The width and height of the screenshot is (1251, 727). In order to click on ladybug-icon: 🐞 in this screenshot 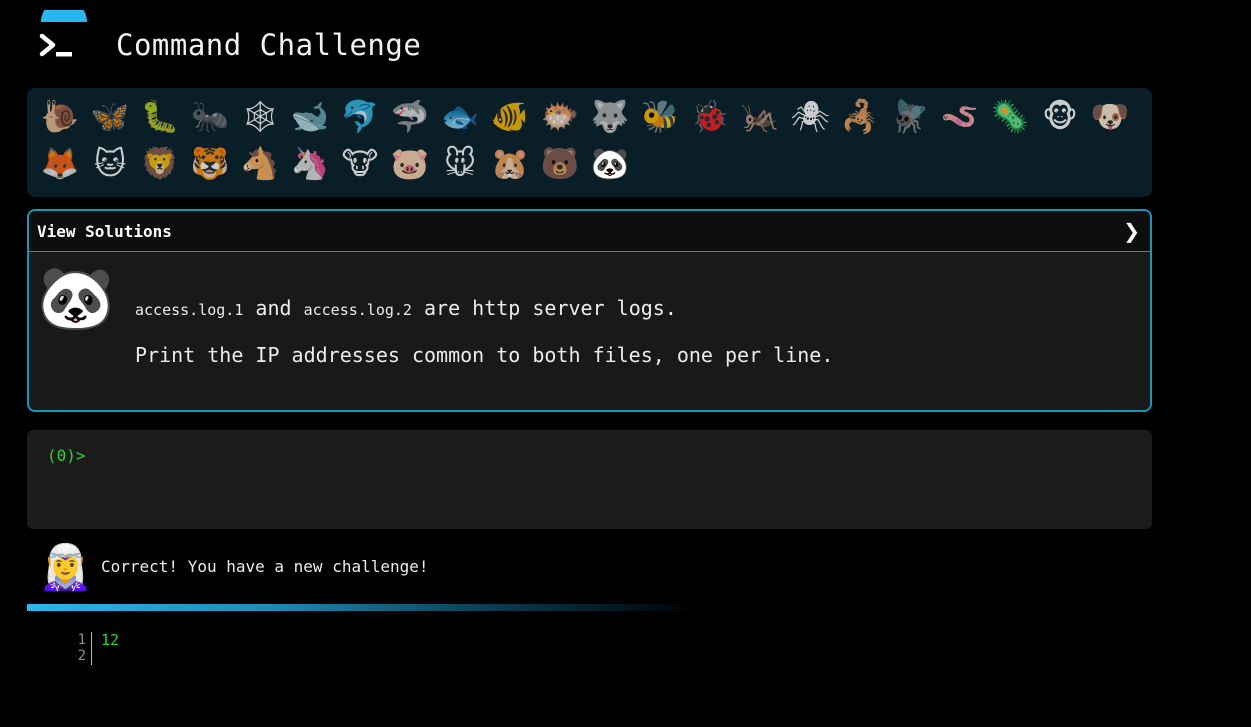, I will do `click(710, 117)`.